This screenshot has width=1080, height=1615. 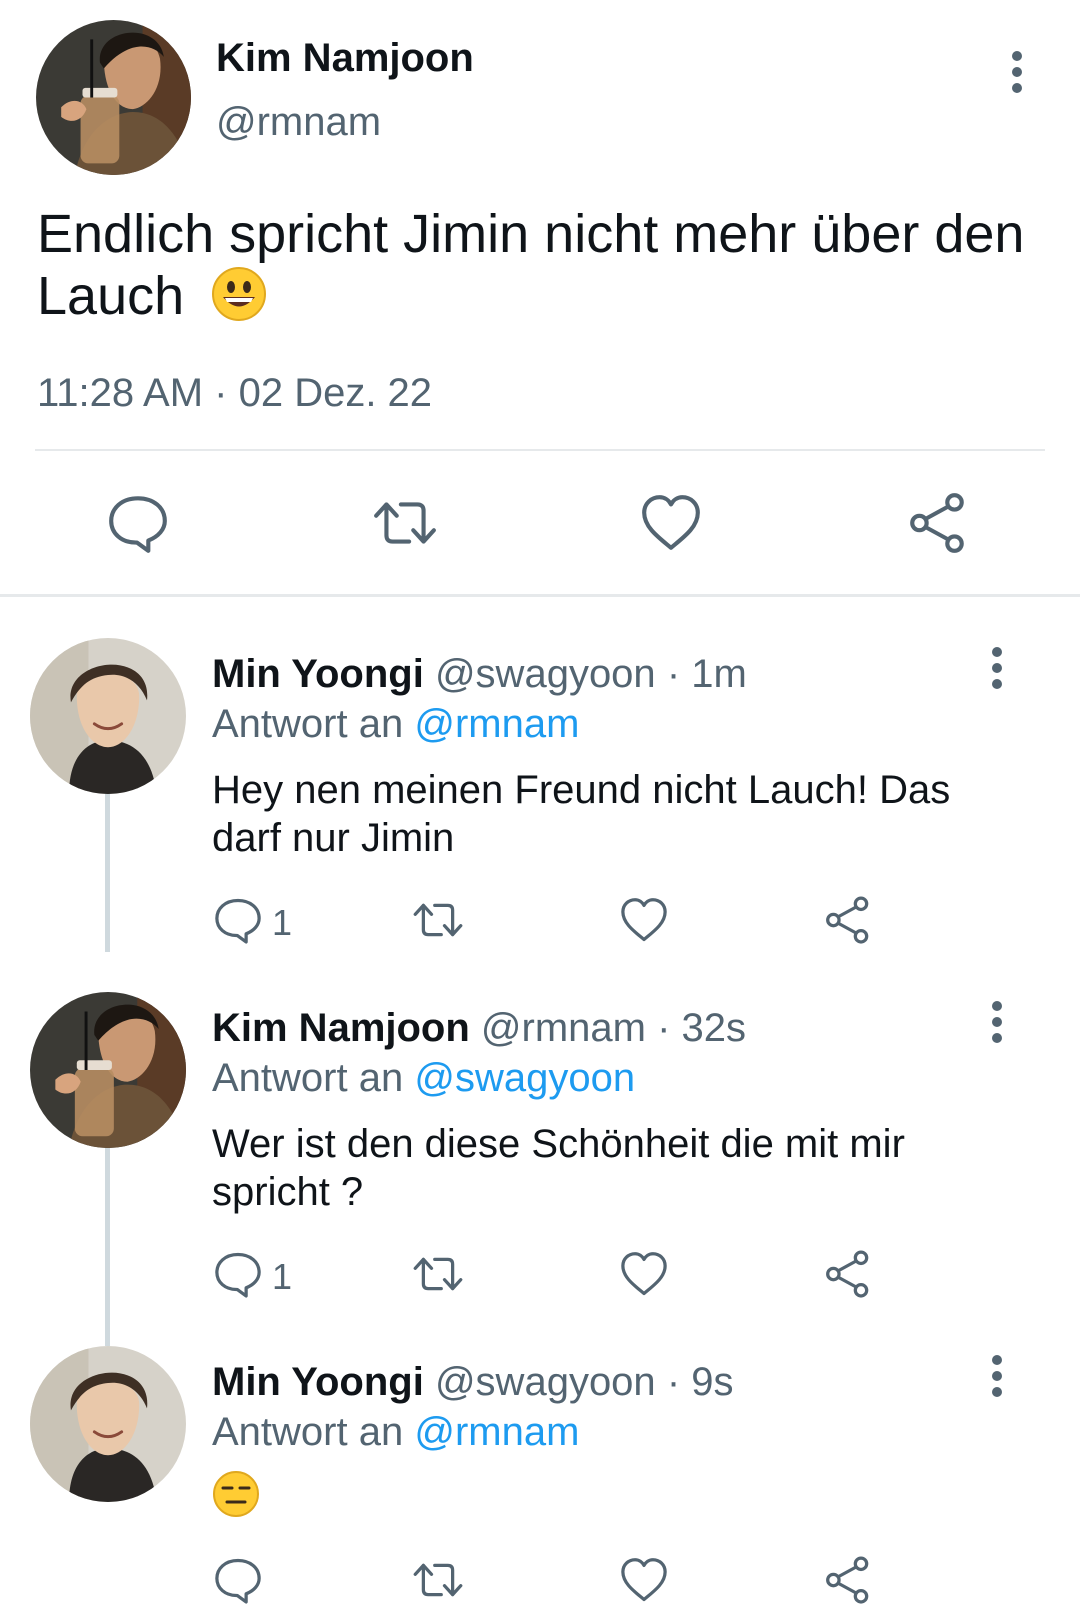 What do you see at coordinates (479, 1028) in the screenshot?
I see `reply-header: Kim Namjoon @rmnam · 32s` at bounding box center [479, 1028].